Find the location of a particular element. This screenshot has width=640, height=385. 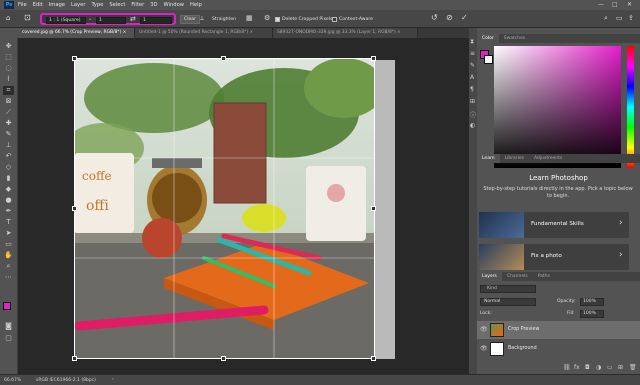

layer-name: Background is located at coordinates (522, 348).